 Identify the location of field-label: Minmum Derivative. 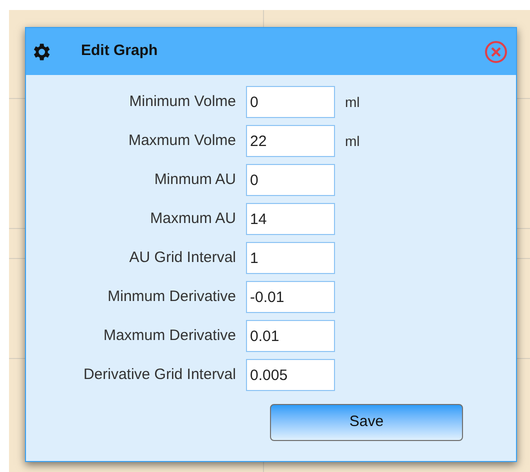
(171, 296).